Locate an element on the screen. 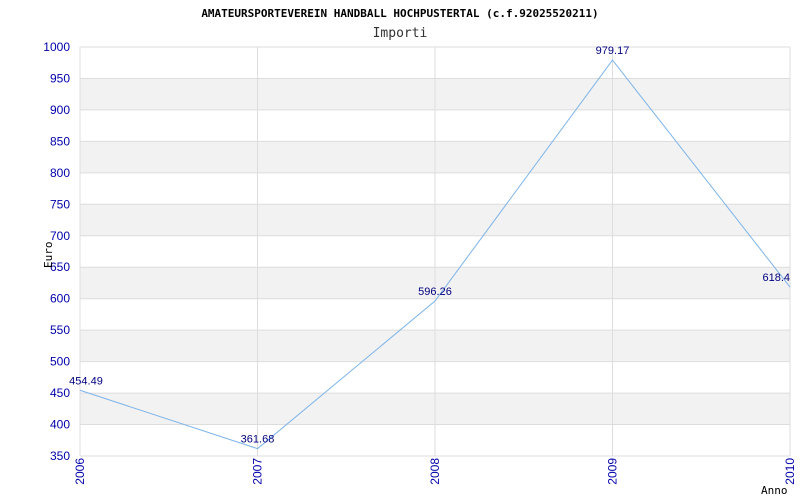  y-tick-label: 350 is located at coordinates (60, 456).